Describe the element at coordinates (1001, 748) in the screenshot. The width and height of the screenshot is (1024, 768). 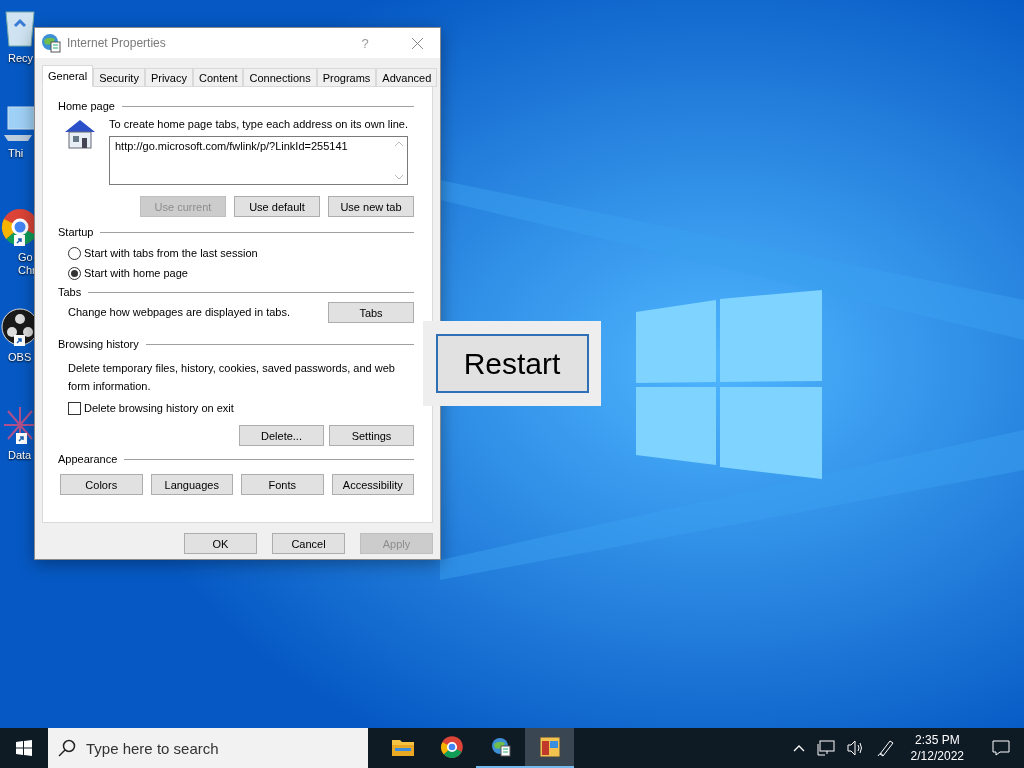
I see `message-icon` at that location.